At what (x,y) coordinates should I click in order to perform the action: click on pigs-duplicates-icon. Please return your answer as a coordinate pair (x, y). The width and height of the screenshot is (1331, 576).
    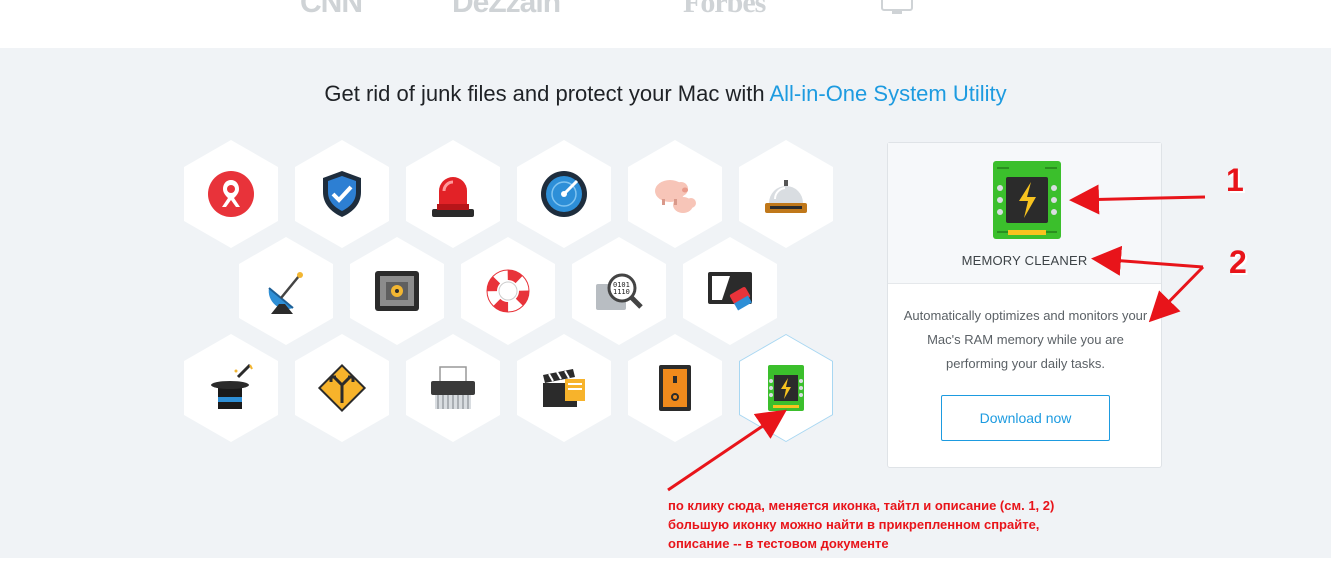
    Looking at the image, I should click on (675, 196).